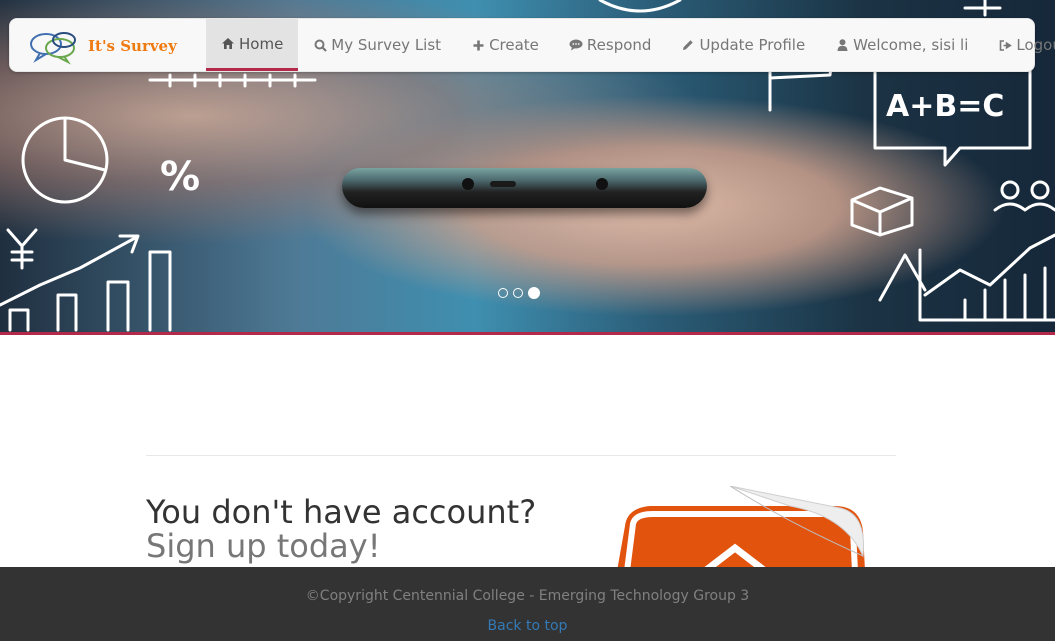 This screenshot has height=641, width=1055. Describe the element at coordinates (478, 45) in the screenshot. I see `plus-icon` at that location.